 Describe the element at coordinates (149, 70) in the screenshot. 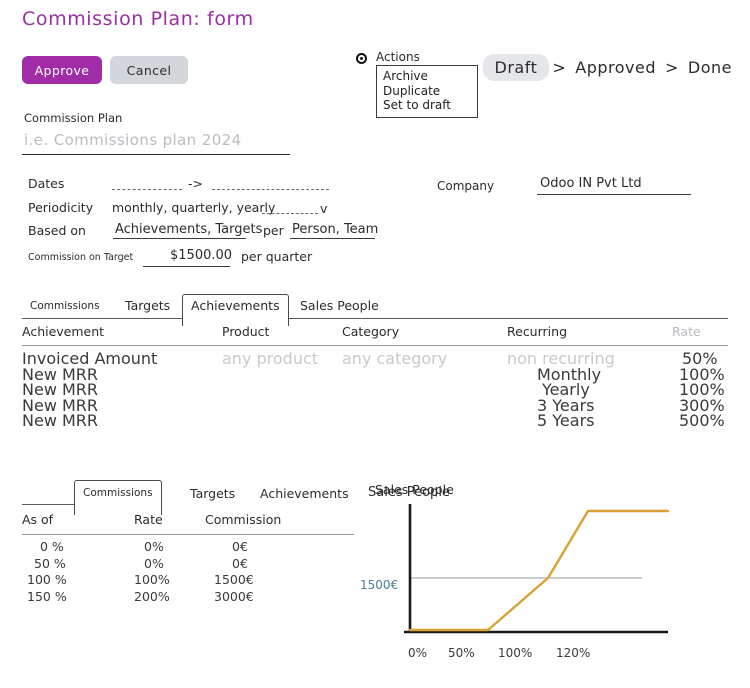

I see `cancel-button: Cancel` at that location.